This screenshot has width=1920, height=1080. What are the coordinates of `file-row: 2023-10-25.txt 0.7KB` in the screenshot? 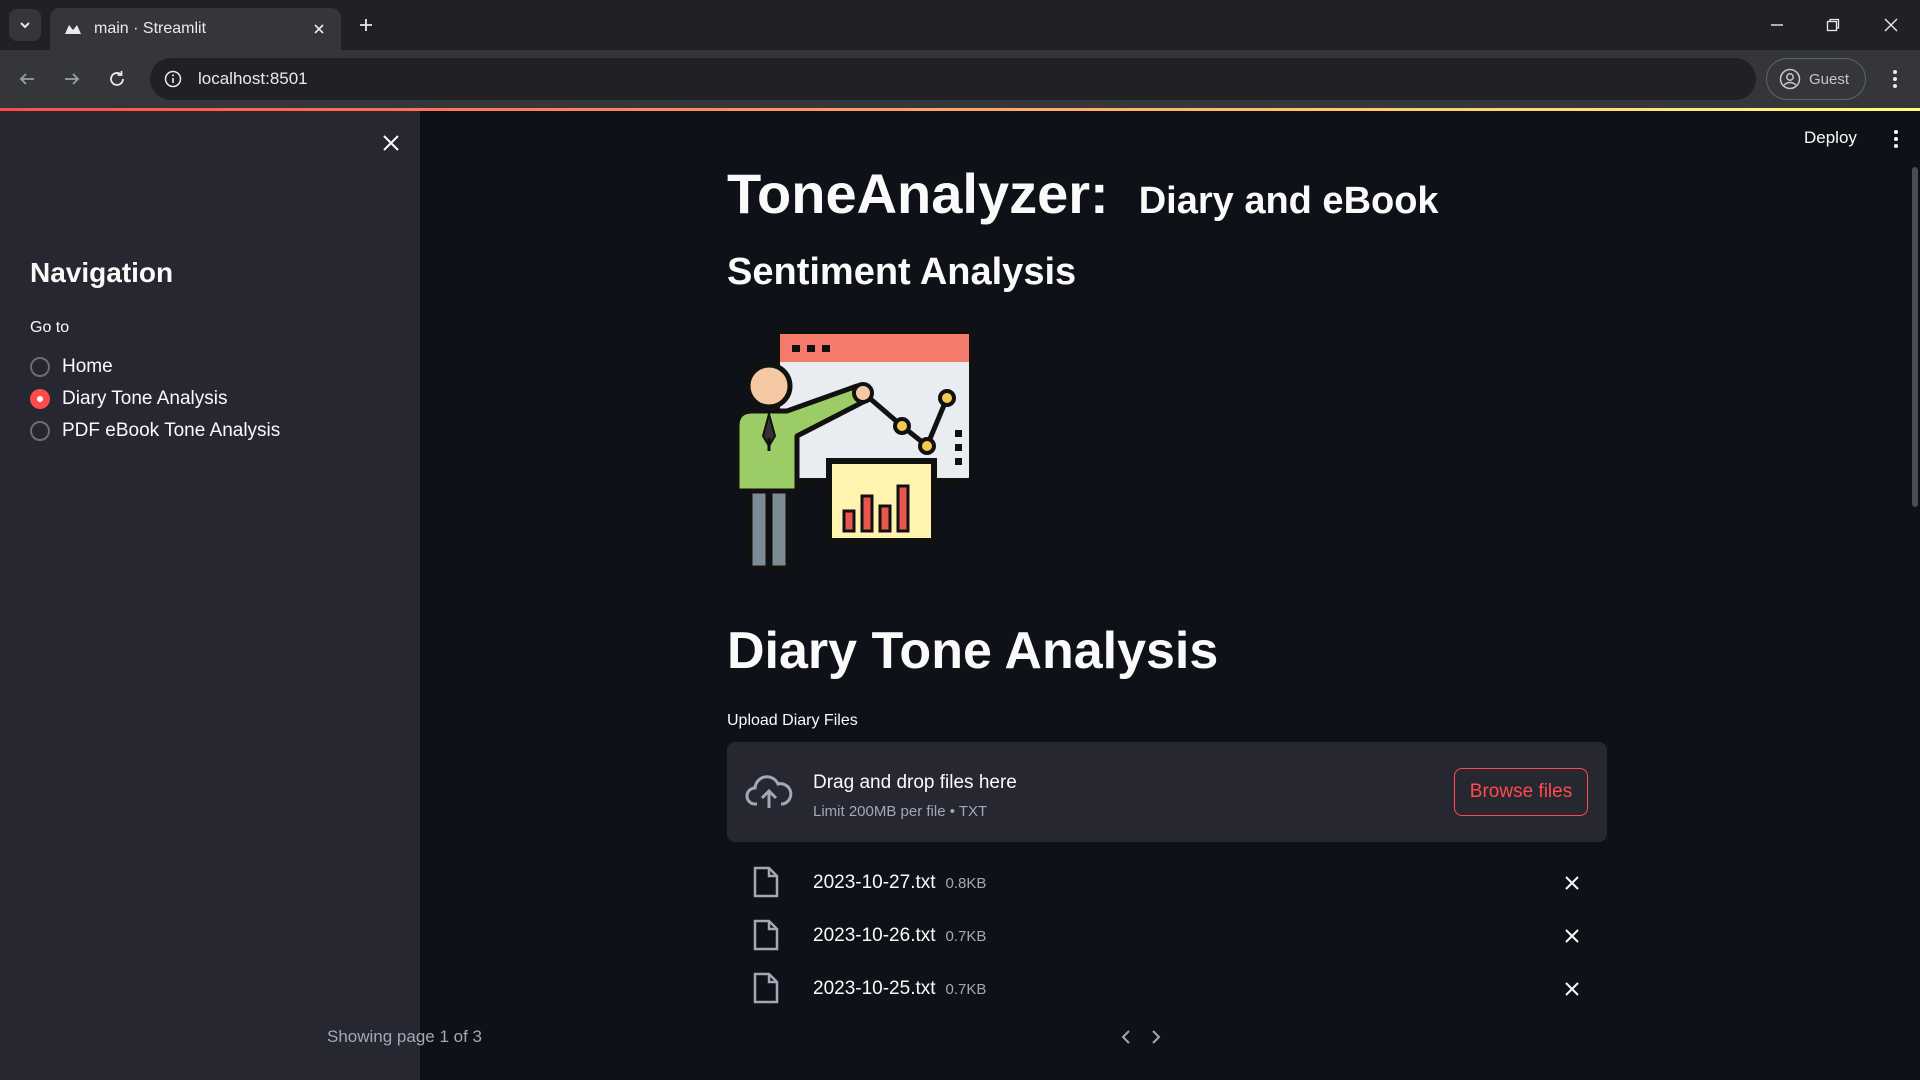 It's located at (1167, 988).